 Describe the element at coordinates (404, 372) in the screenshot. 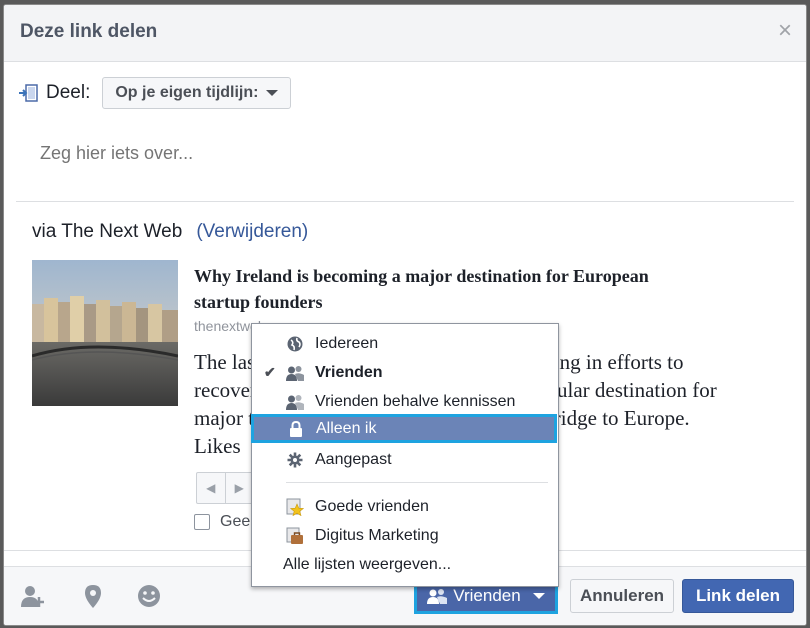

I see `audience-option-friends: ✔ Vrienden` at that location.